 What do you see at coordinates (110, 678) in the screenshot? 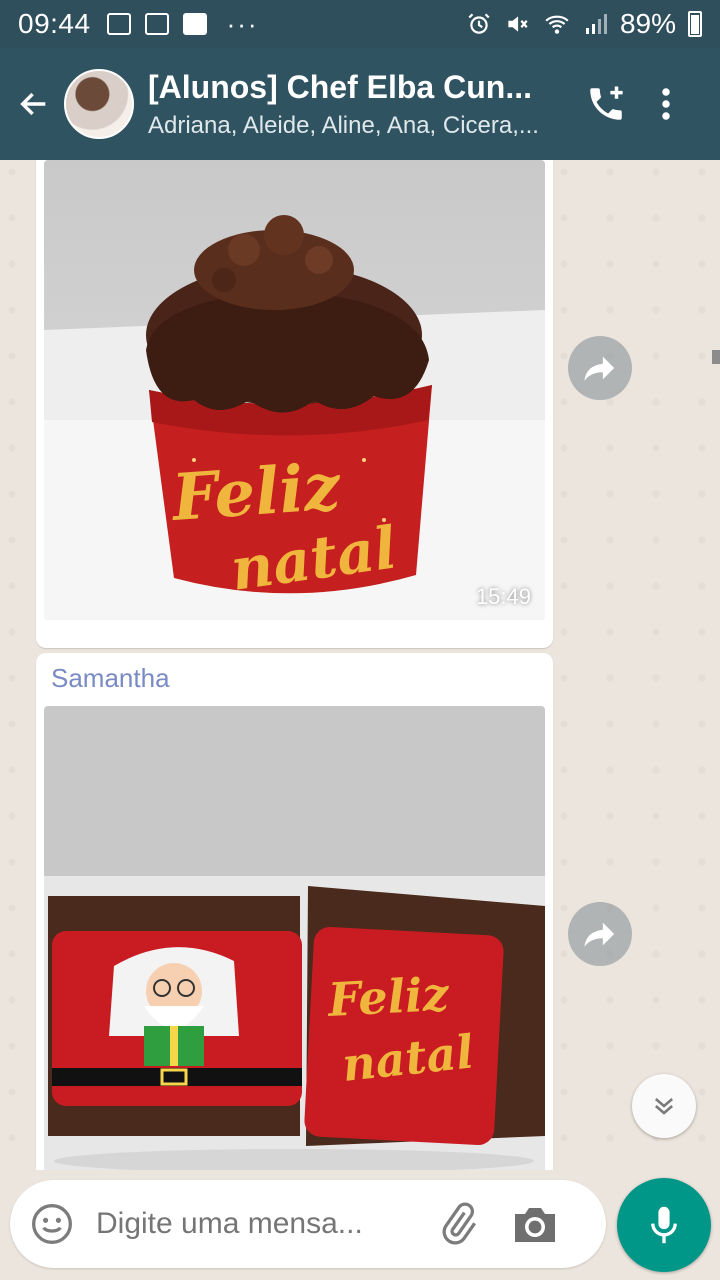
I see `sender-name: Samantha` at bounding box center [110, 678].